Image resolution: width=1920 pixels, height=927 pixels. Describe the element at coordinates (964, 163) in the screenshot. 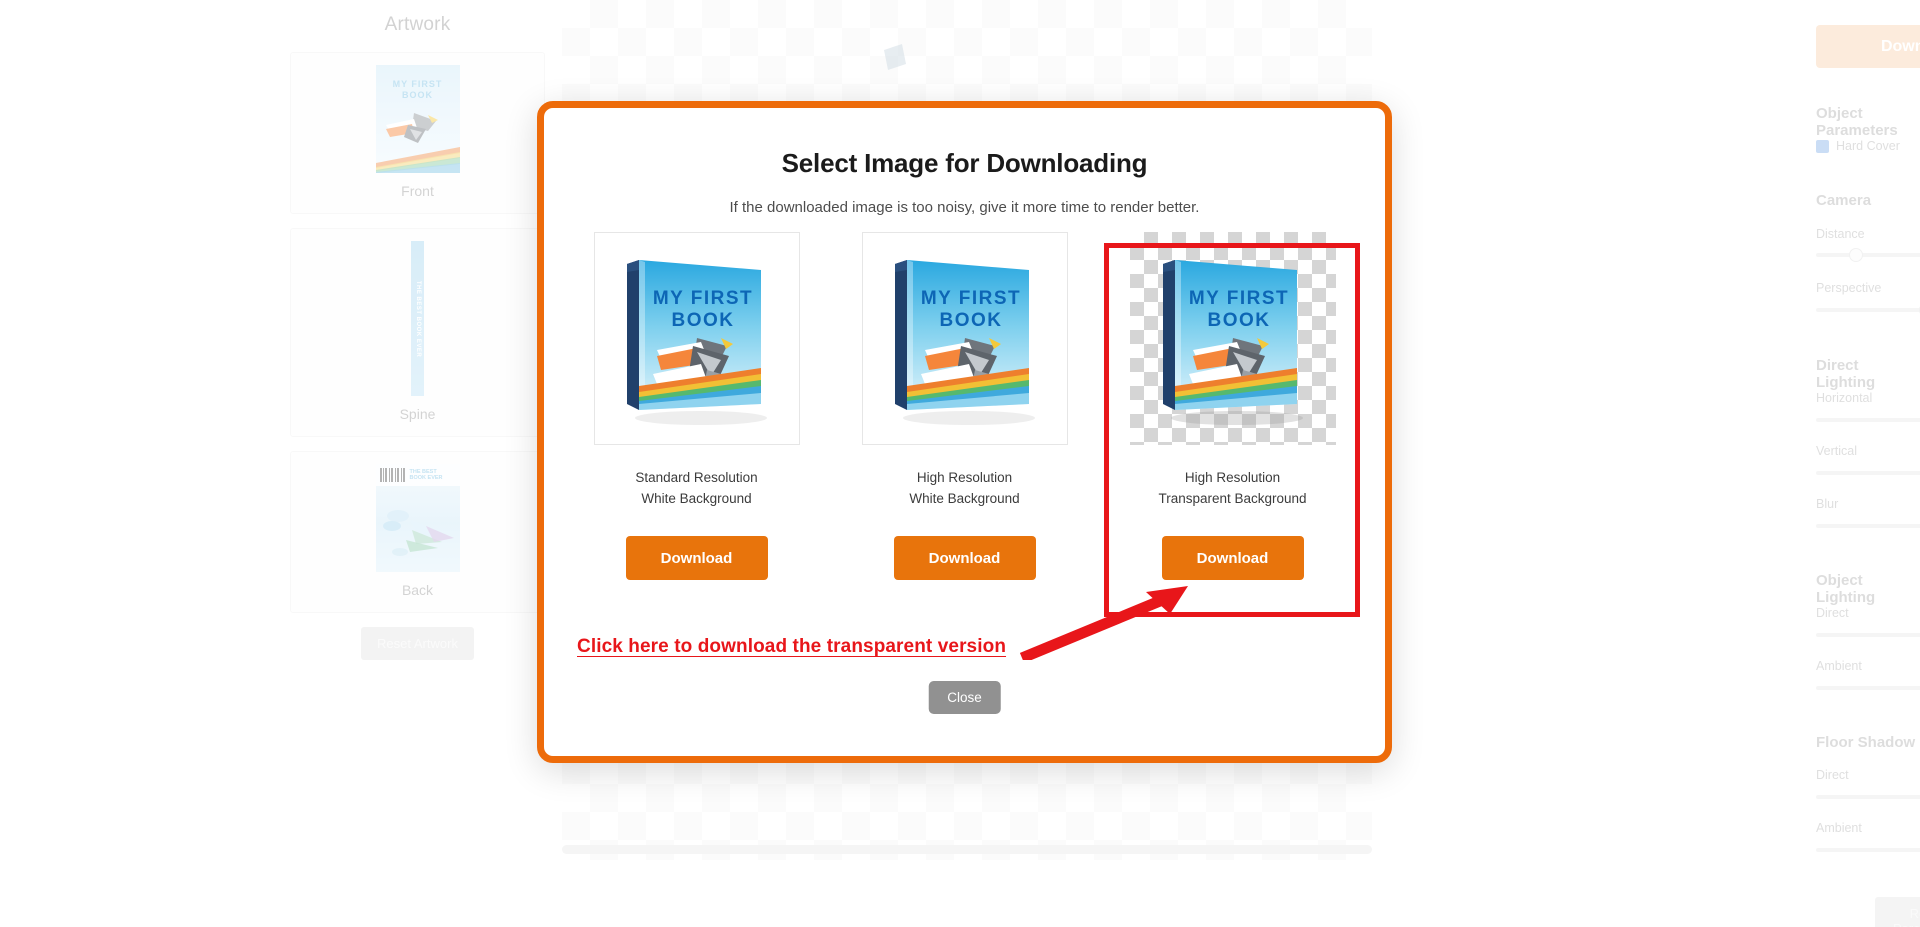

I see `modal-title: Select Image for Downloading` at that location.